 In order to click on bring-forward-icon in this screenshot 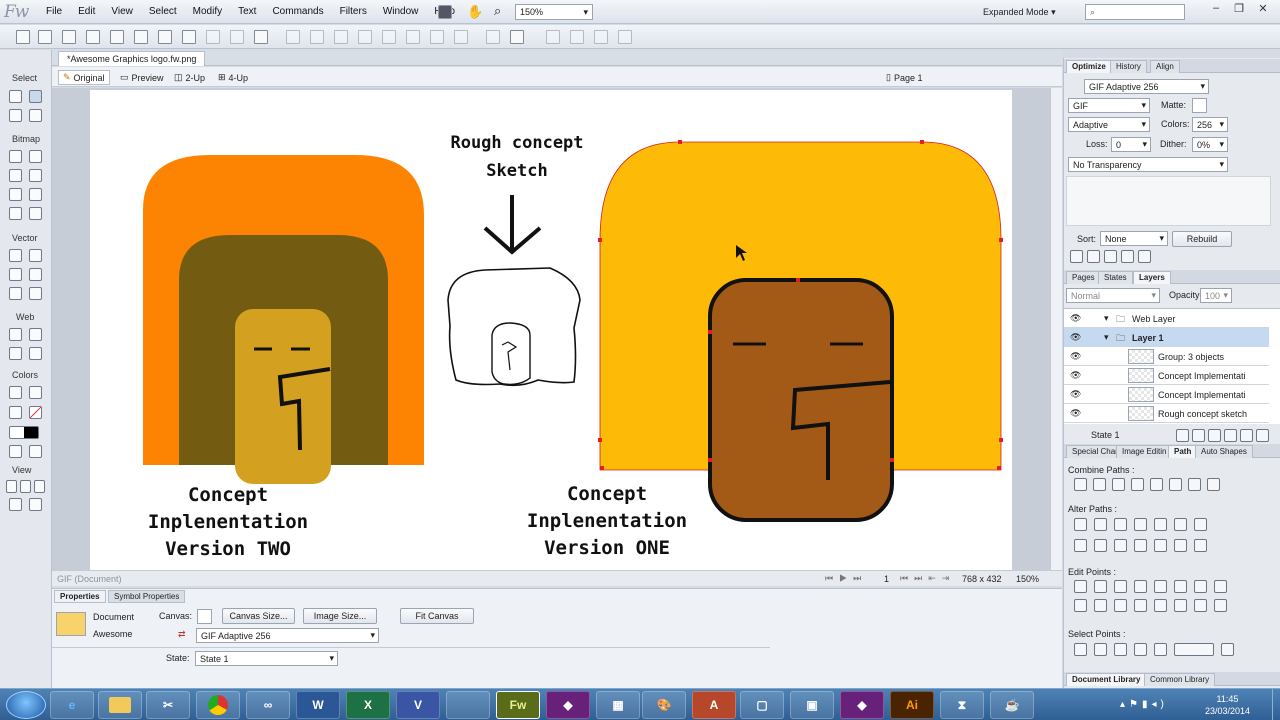, I will do `click(413, 37)`.